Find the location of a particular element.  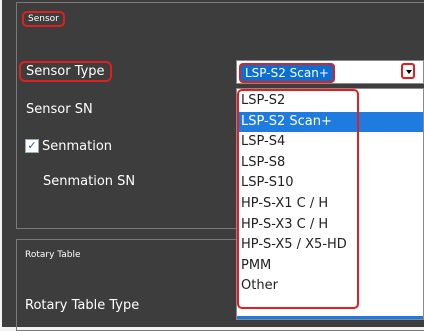

dropdown-option: Other is located at coordinates (330, 286).